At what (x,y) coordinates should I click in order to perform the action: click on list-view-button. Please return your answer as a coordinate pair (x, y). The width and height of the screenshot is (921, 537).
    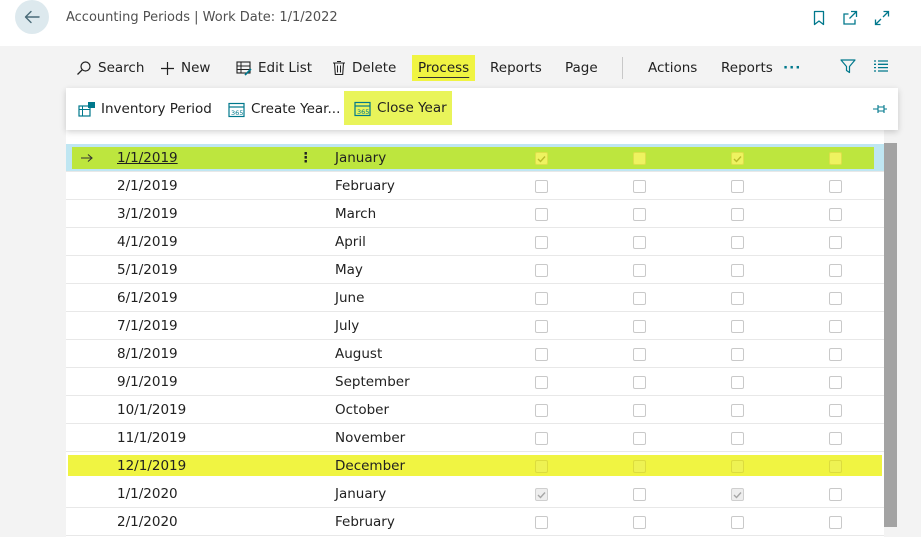
    Looking at the image, I should click on (881, 68).